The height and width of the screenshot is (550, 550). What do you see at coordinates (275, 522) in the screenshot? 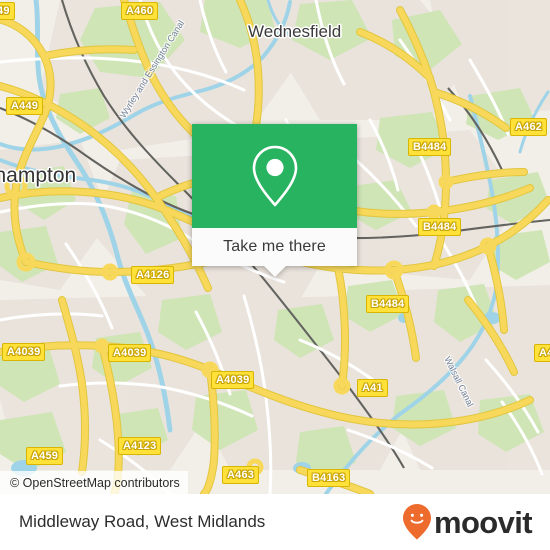
I see `bottom-info-bar: Middleway Road, West Midlands moovit` at bounding box center [275, 522].